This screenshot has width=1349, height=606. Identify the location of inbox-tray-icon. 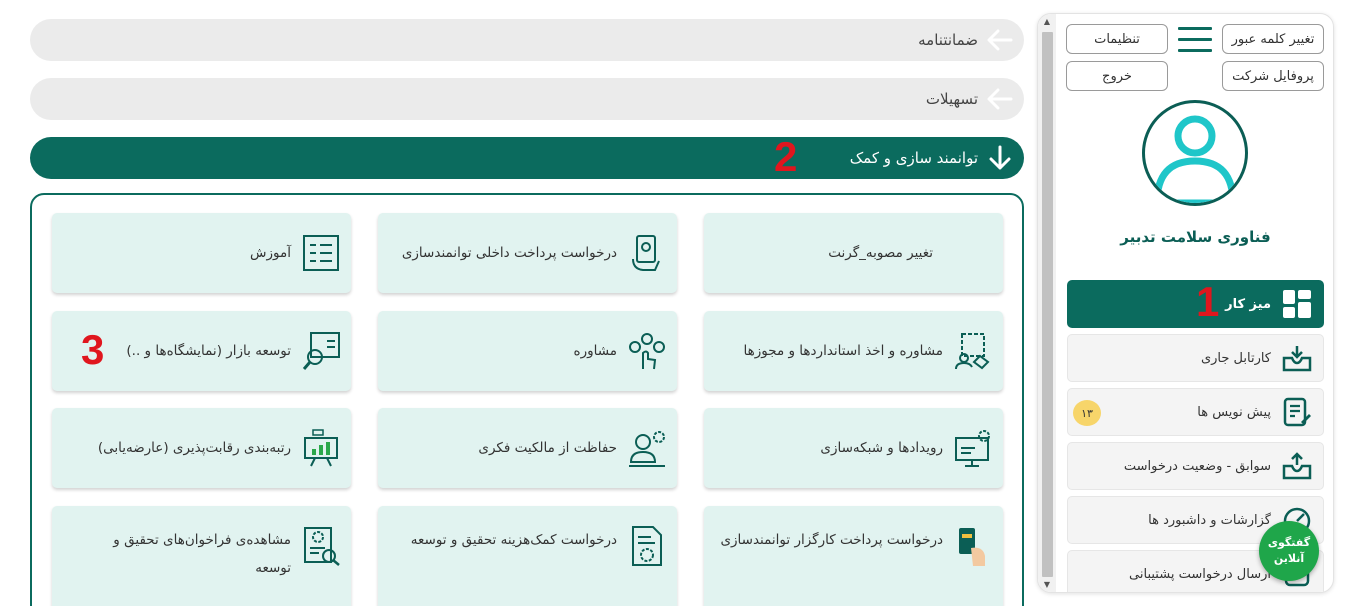
(1297, 358).